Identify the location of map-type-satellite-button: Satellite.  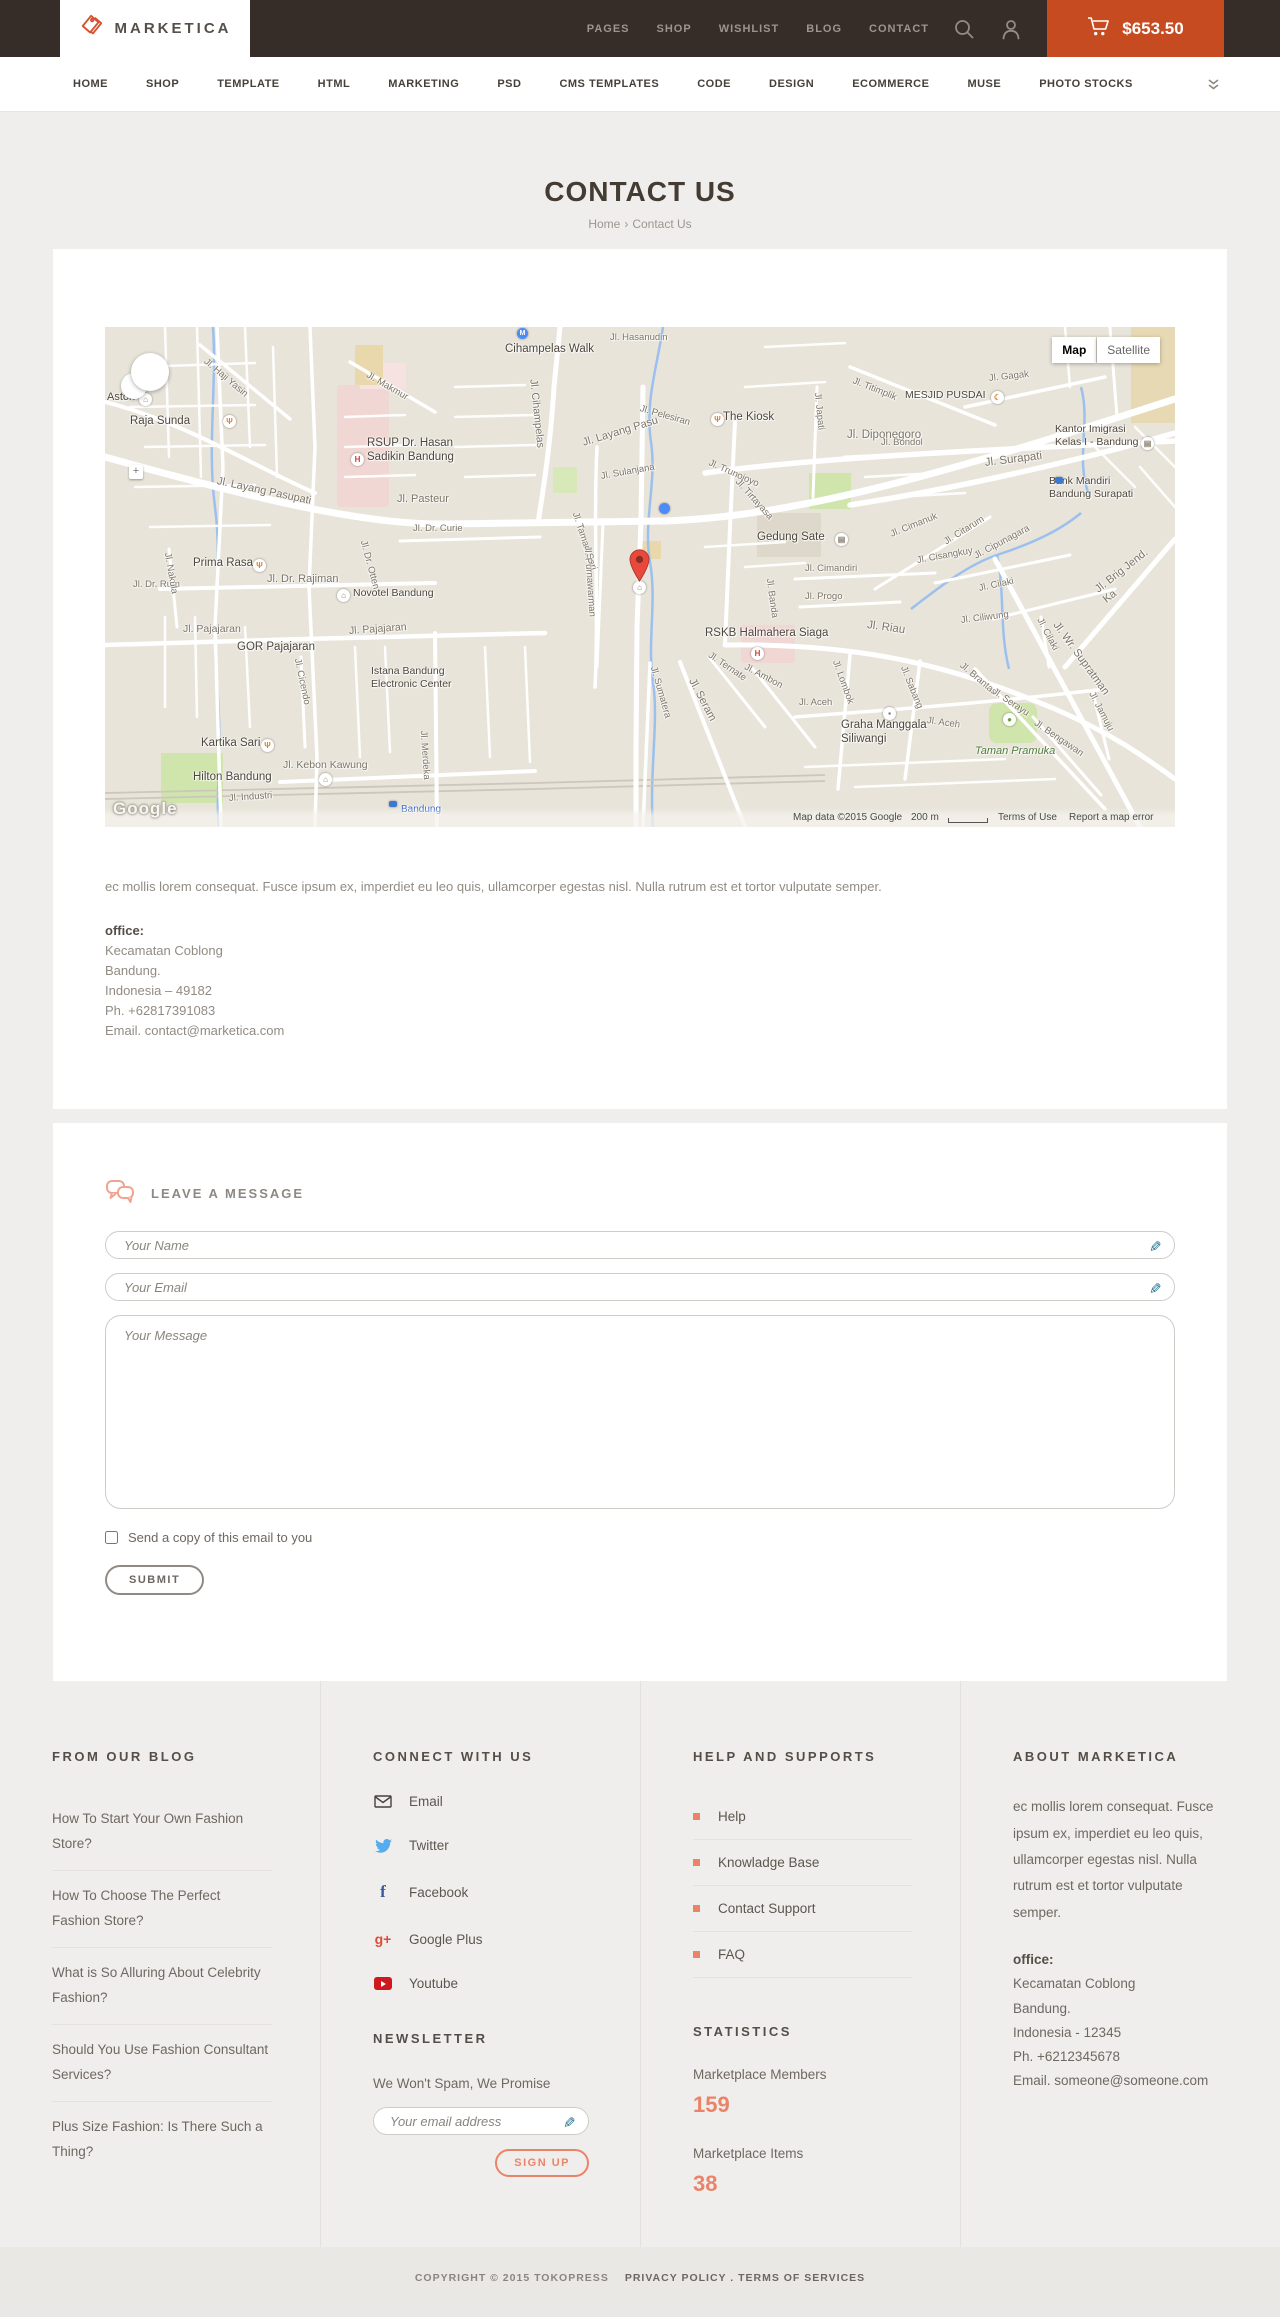
(1128, 350).